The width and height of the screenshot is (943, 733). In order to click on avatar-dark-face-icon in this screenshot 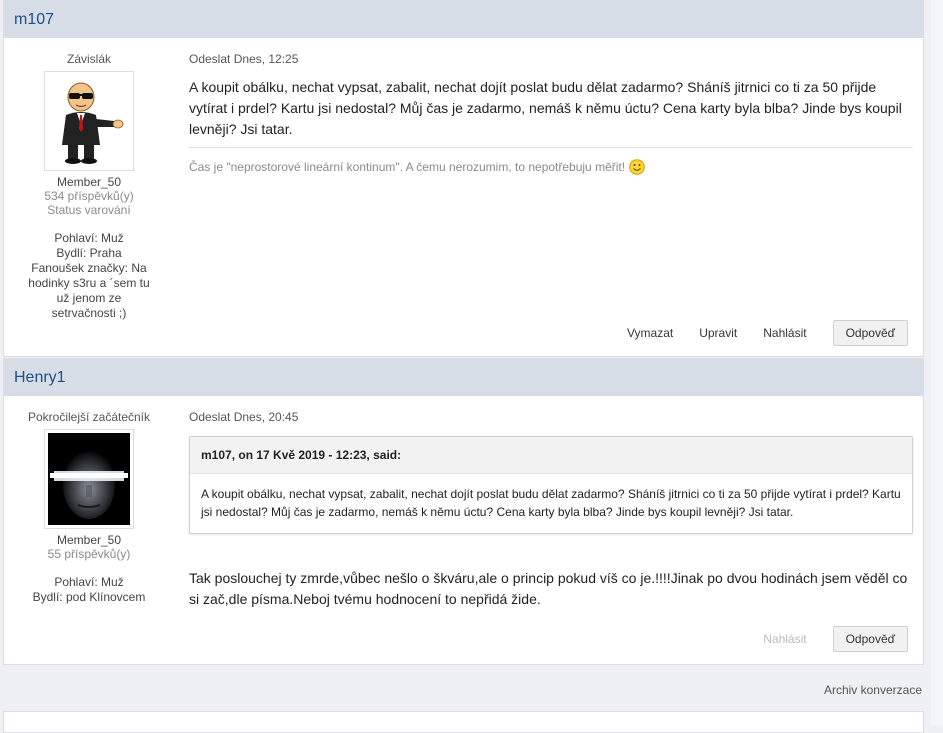, I will do `click(89, 479)`.